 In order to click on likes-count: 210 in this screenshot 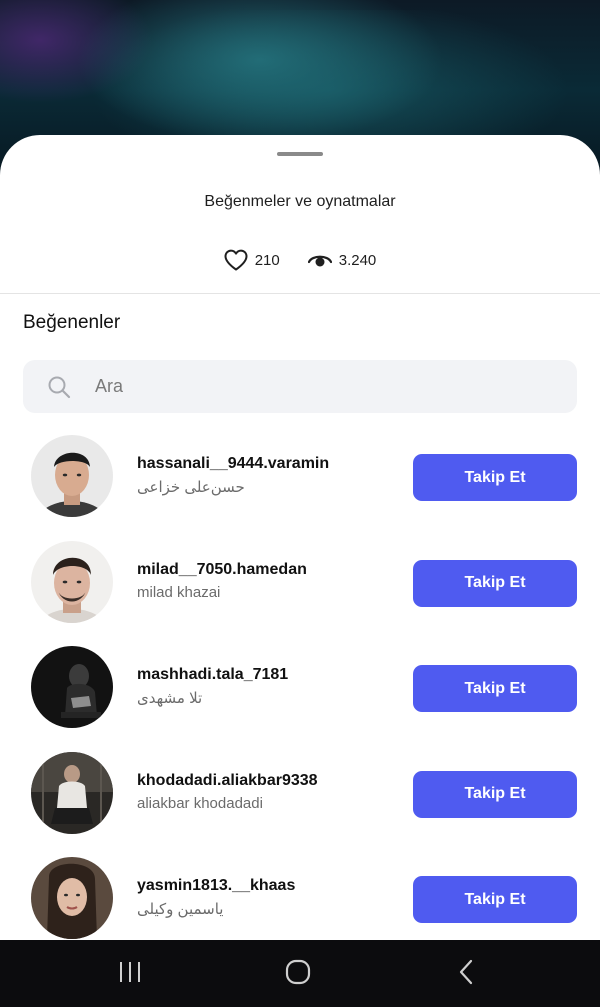, I will do `click(267, 260)`.